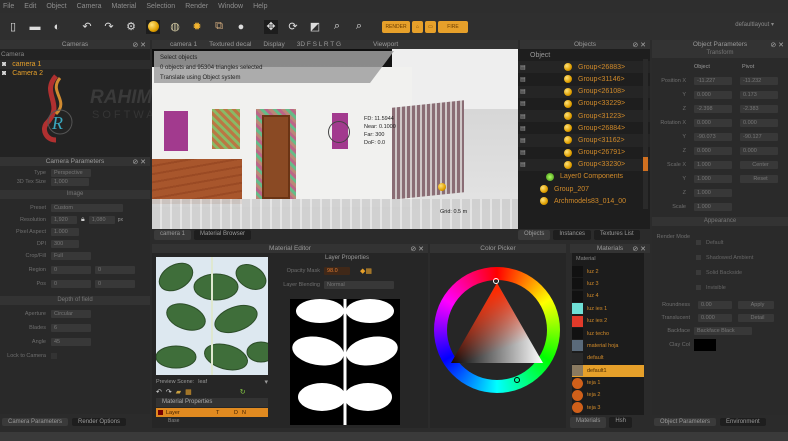 This screenshot has height=441, width=788. Describe the element at coordinates (584, 67) in the screenshot. I see `object-item: ▤ Group<26883>` at that location.